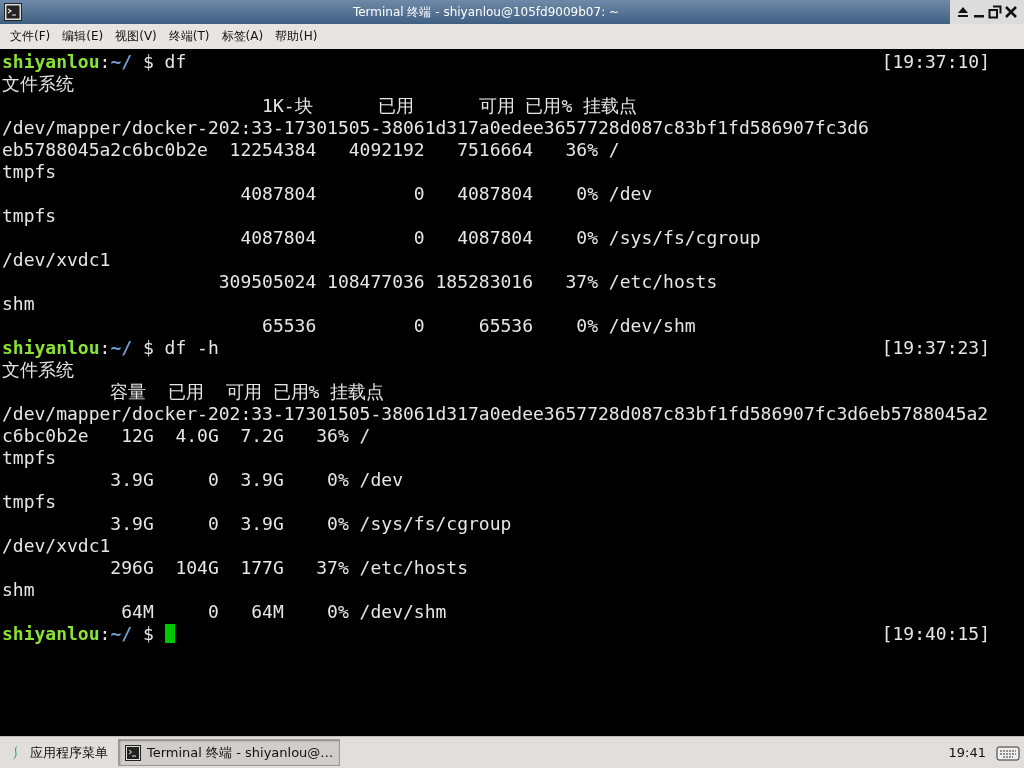 This screenshot has height=768, width=1024. What do you see at coordinates (30, 36) in the screenshot?
I see `menu-item: 文件(F)` at bounding box center [30, 36].